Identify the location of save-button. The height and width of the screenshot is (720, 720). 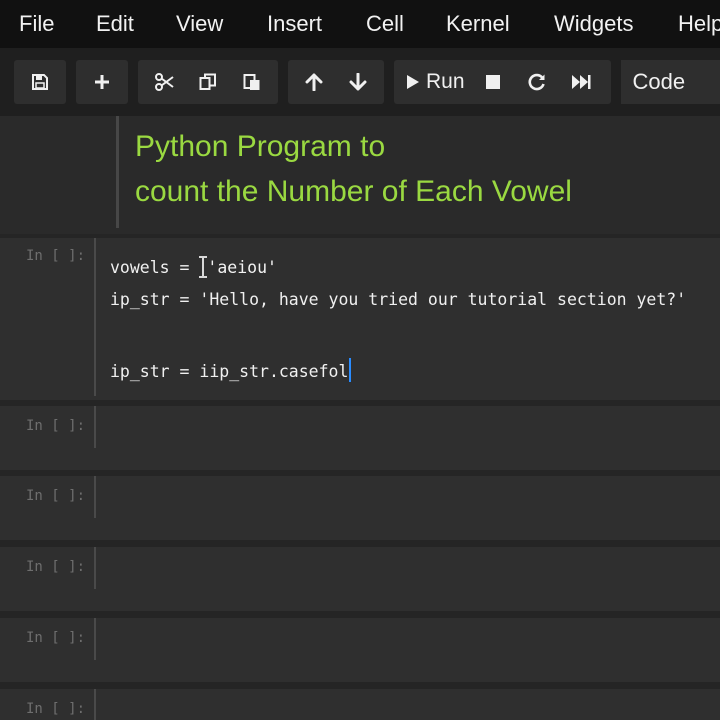
(40, 82).